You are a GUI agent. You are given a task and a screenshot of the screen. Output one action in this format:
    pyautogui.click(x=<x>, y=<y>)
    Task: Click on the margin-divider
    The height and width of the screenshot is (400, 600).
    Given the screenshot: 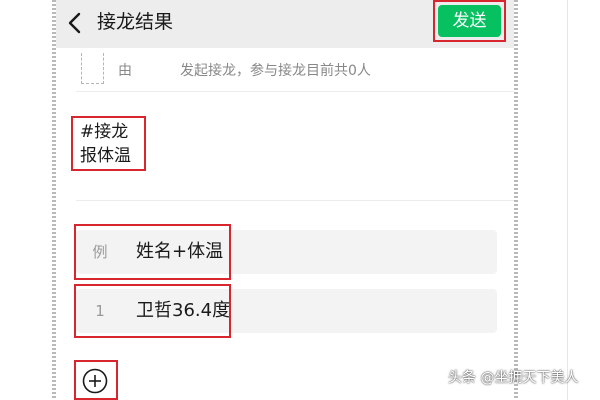 What is the action you would take?
    pyautogui.click(x=567, y=200)
    